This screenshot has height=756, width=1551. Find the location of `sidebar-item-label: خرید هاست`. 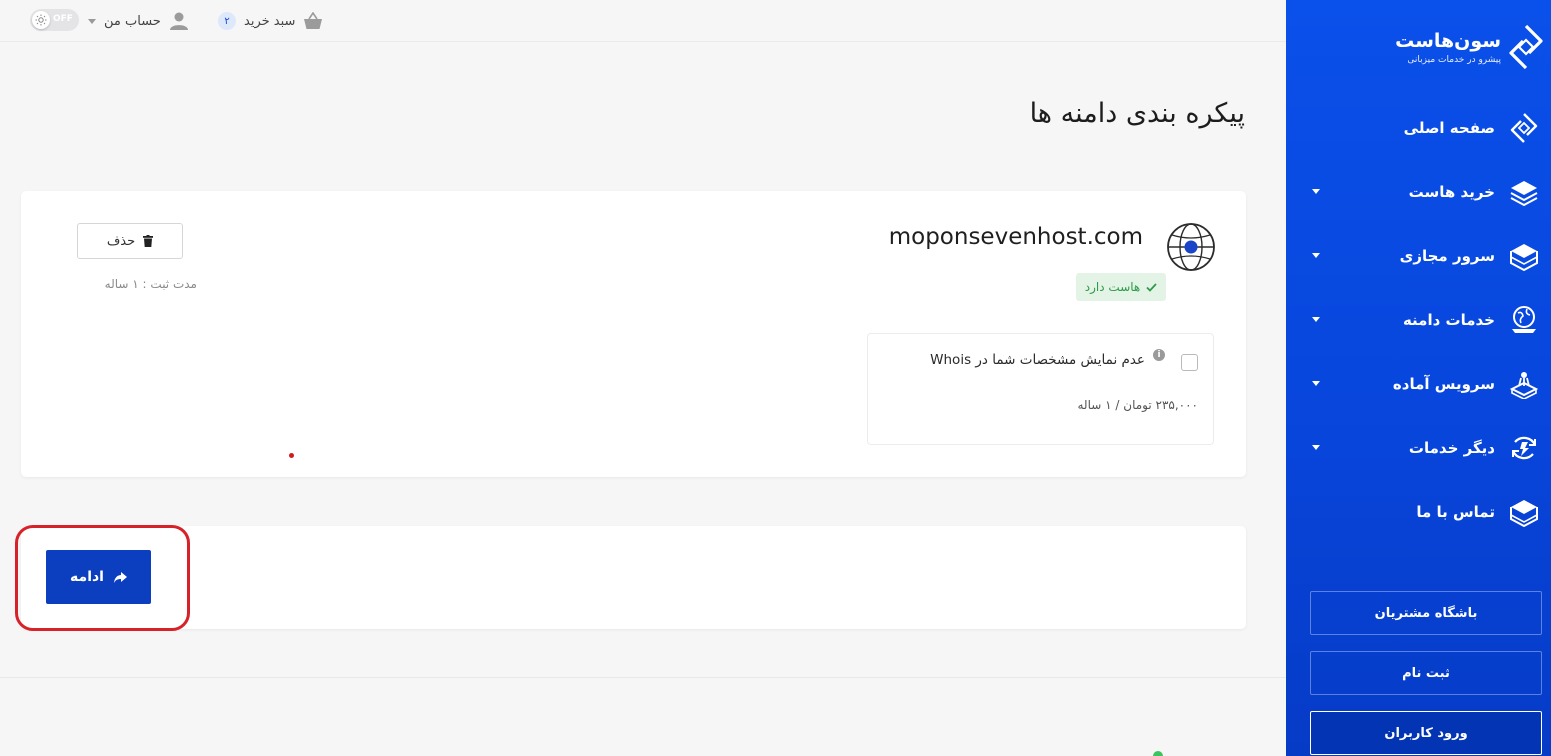

sidebar-item-label: خرید هاست is located at coordinates (1451, 192).